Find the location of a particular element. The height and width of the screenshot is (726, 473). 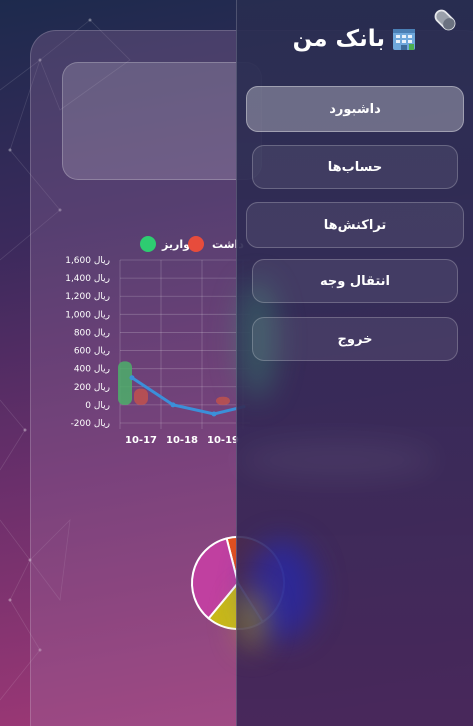

nav-transfer-button: انتقال وجه is located at coordinates (355, 281).